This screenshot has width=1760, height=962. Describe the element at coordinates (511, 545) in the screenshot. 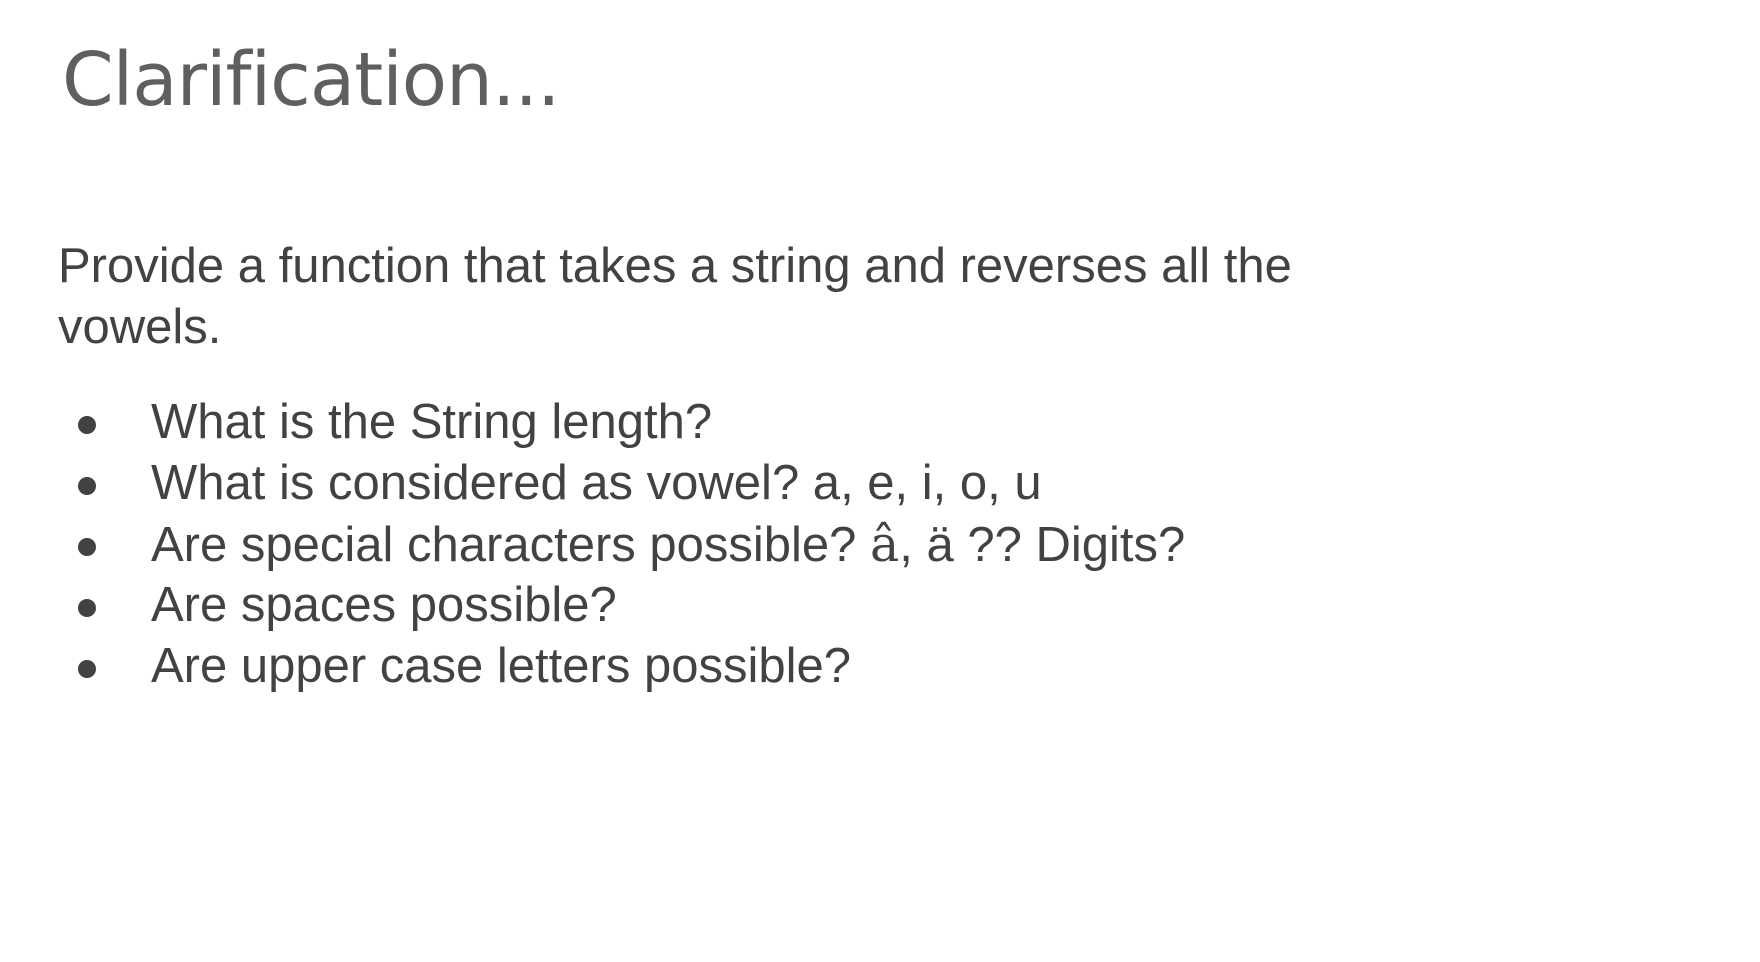

I see `list-item-text-part: Are special characters possible?` at that location.